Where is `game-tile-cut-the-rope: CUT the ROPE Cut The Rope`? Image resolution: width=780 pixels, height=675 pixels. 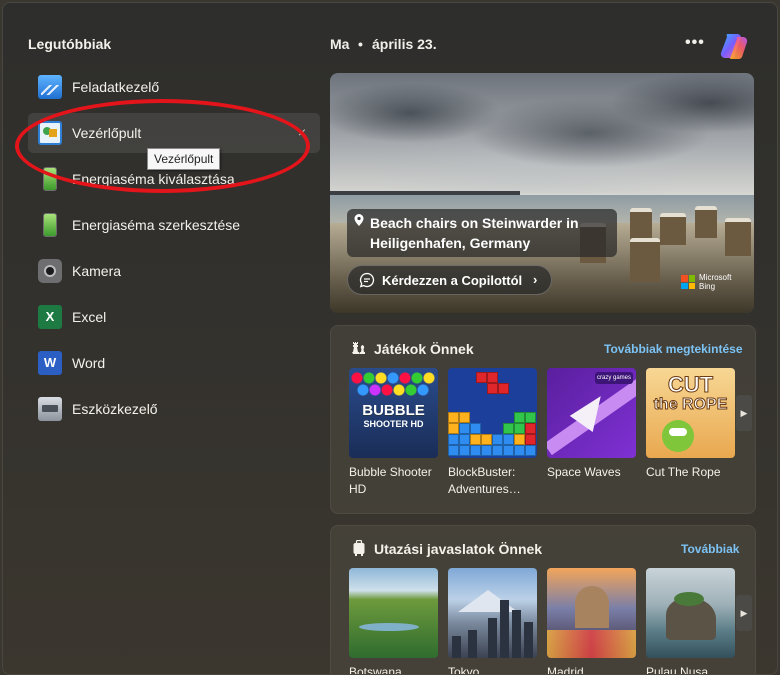
game-tile-cut-the-rope: CUT the ROPE Cut The Rope is located at coordinates (690, 424).